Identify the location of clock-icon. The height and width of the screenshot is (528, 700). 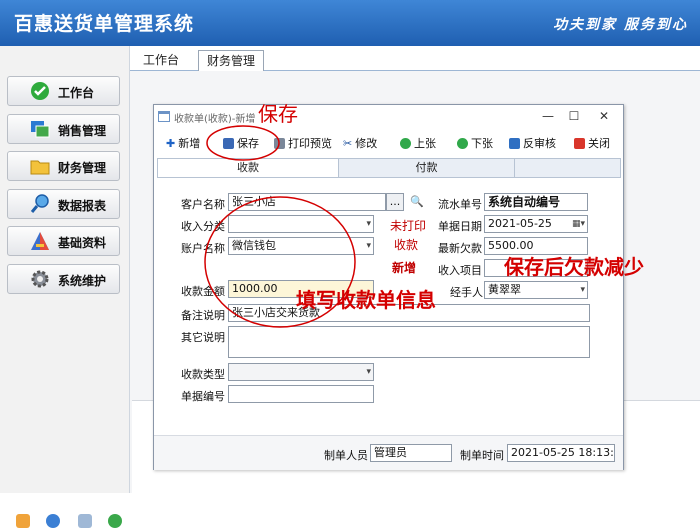
(53, 521).